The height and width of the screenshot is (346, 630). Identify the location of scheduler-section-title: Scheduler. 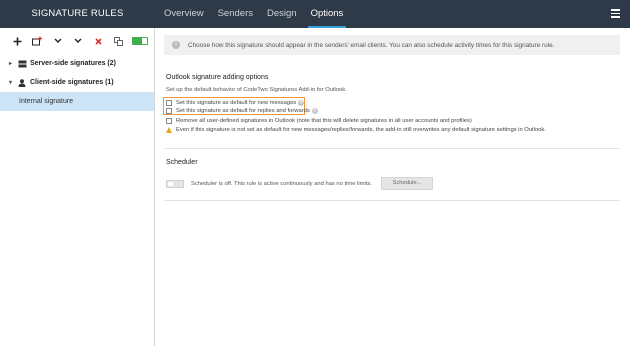
(182, 162).